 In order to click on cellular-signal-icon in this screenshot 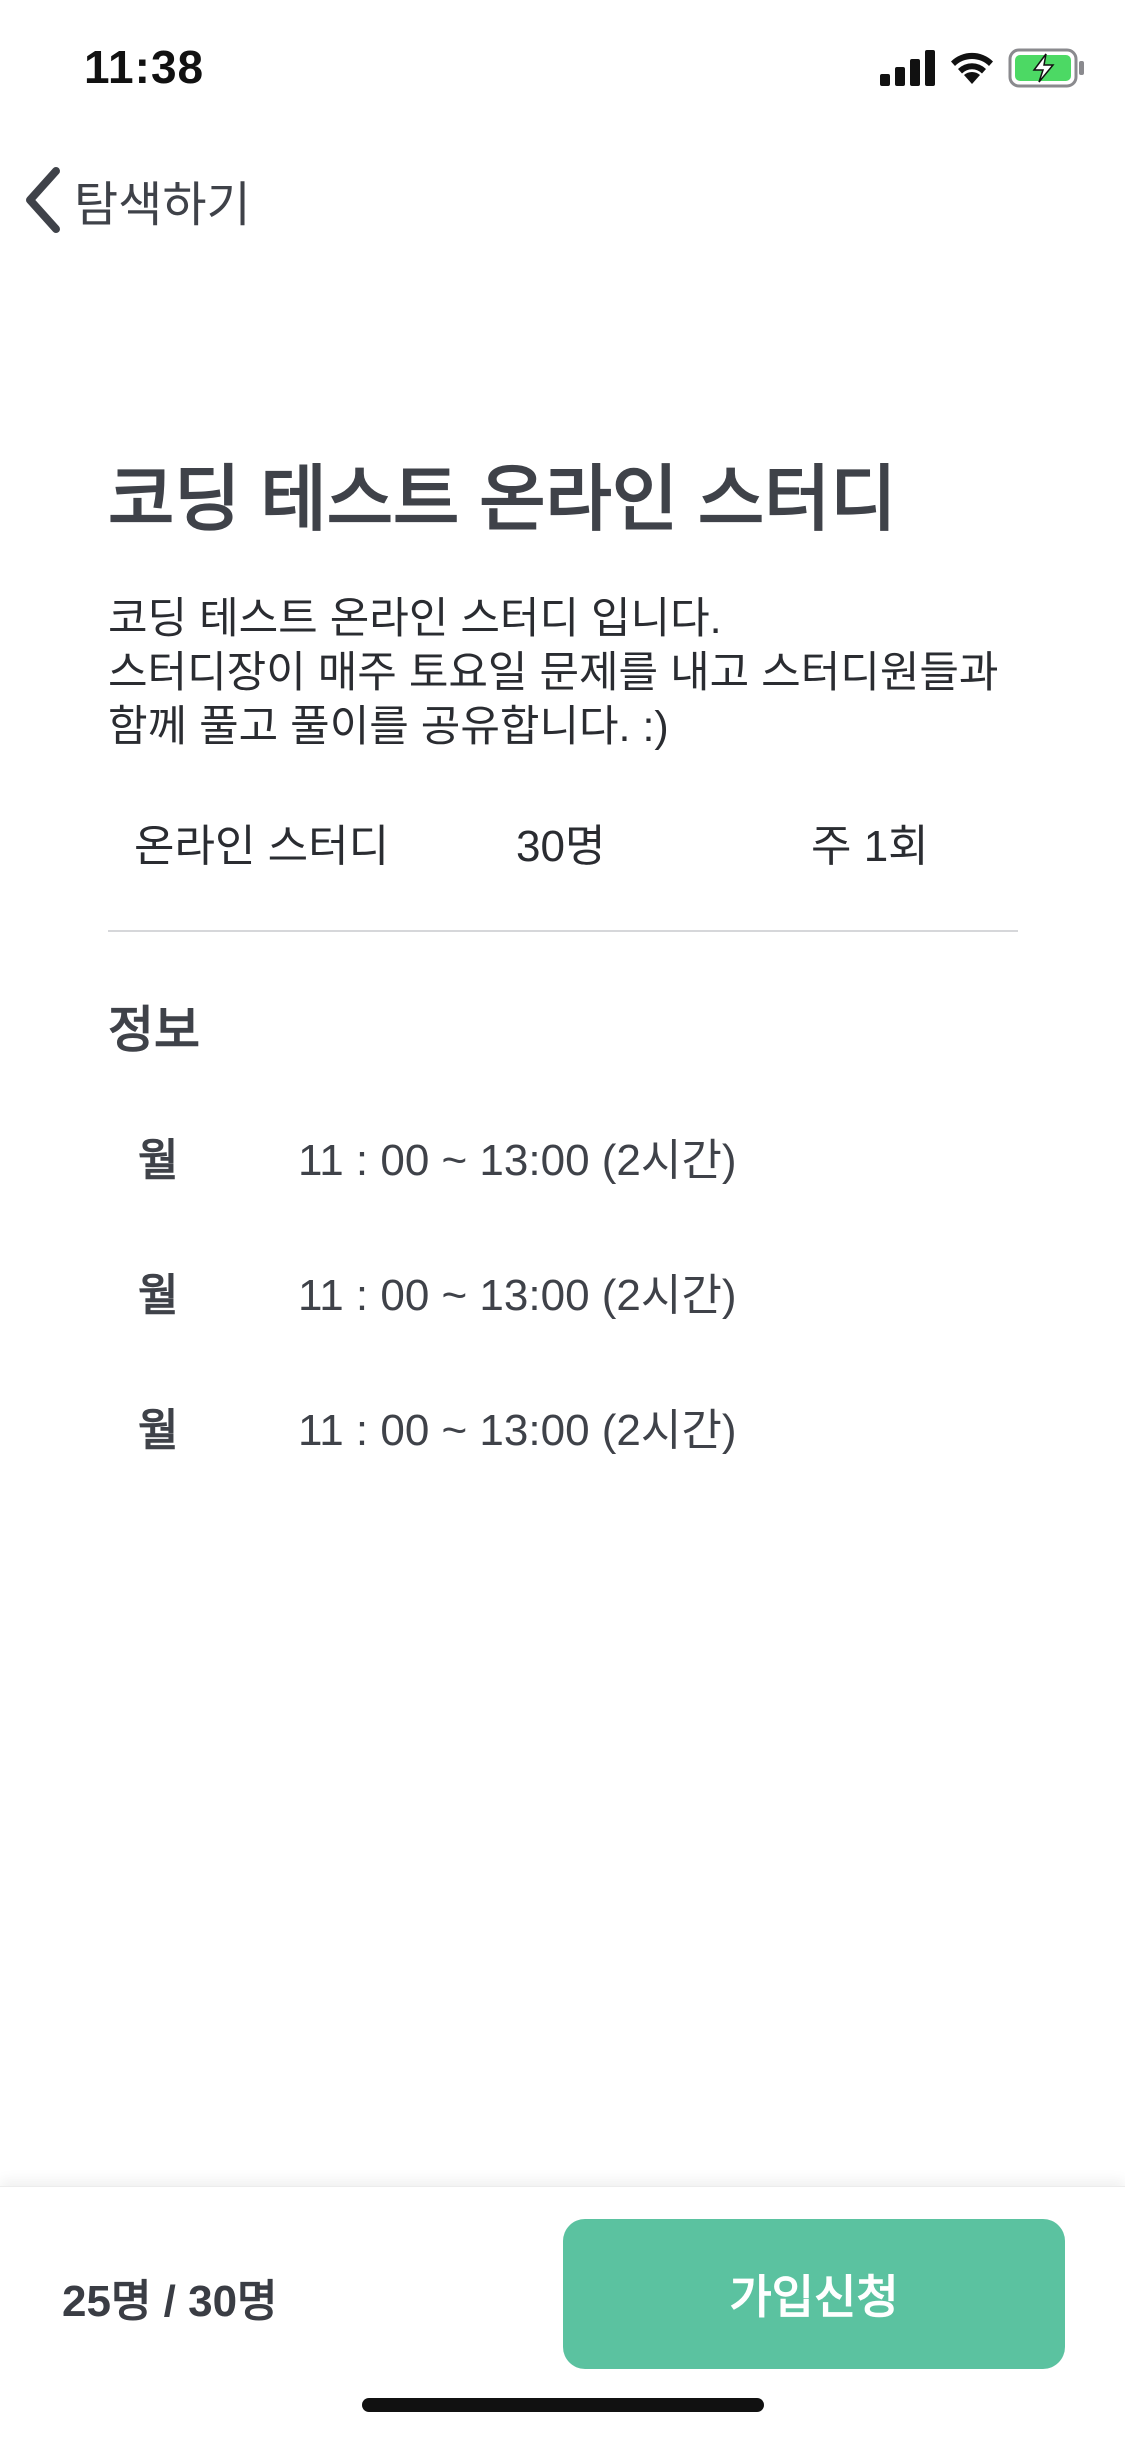, I will do `click(907, 68)`.